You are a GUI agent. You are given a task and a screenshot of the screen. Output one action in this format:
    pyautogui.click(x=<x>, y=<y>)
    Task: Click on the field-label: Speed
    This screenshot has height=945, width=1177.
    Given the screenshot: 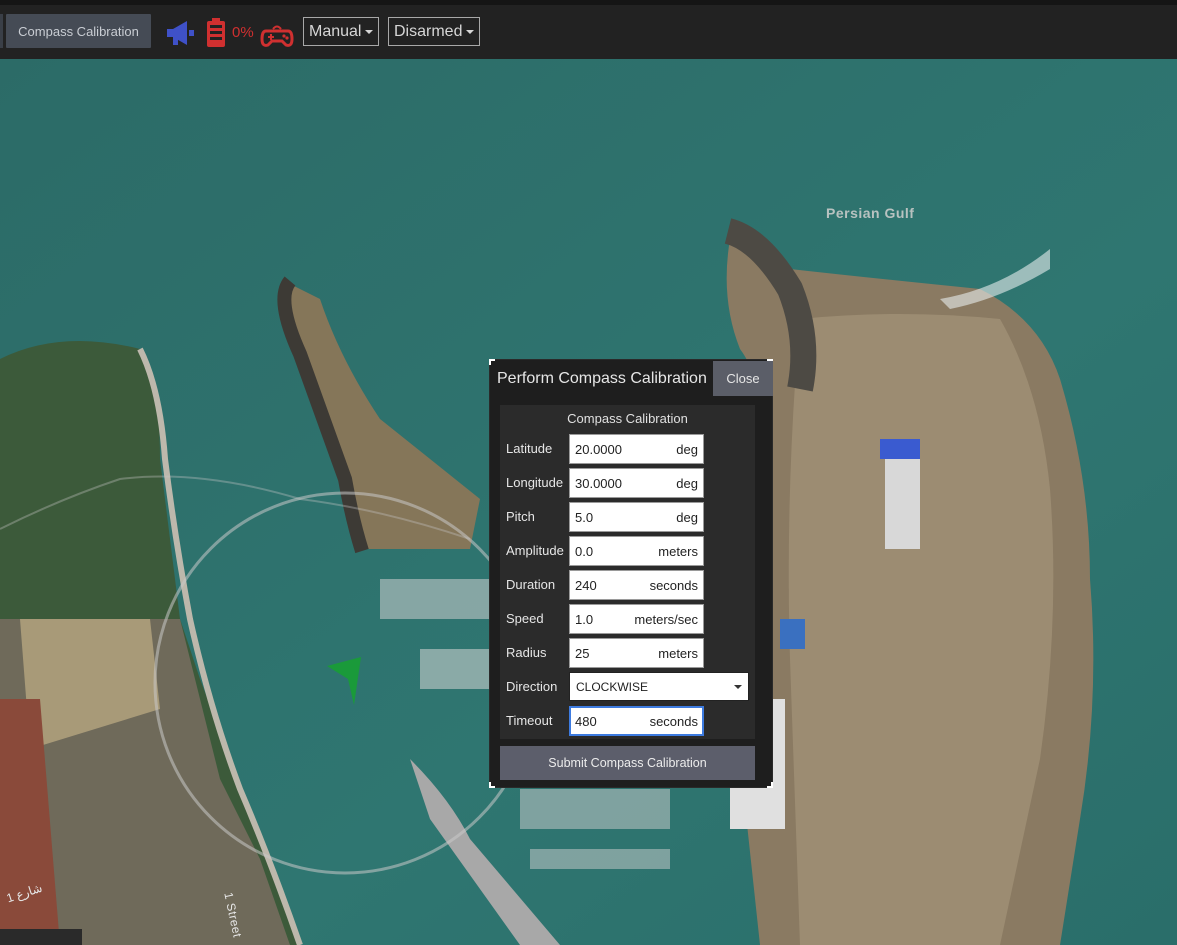 What is the action you would take?
    pyautogui.click(x=525, y=618)
    